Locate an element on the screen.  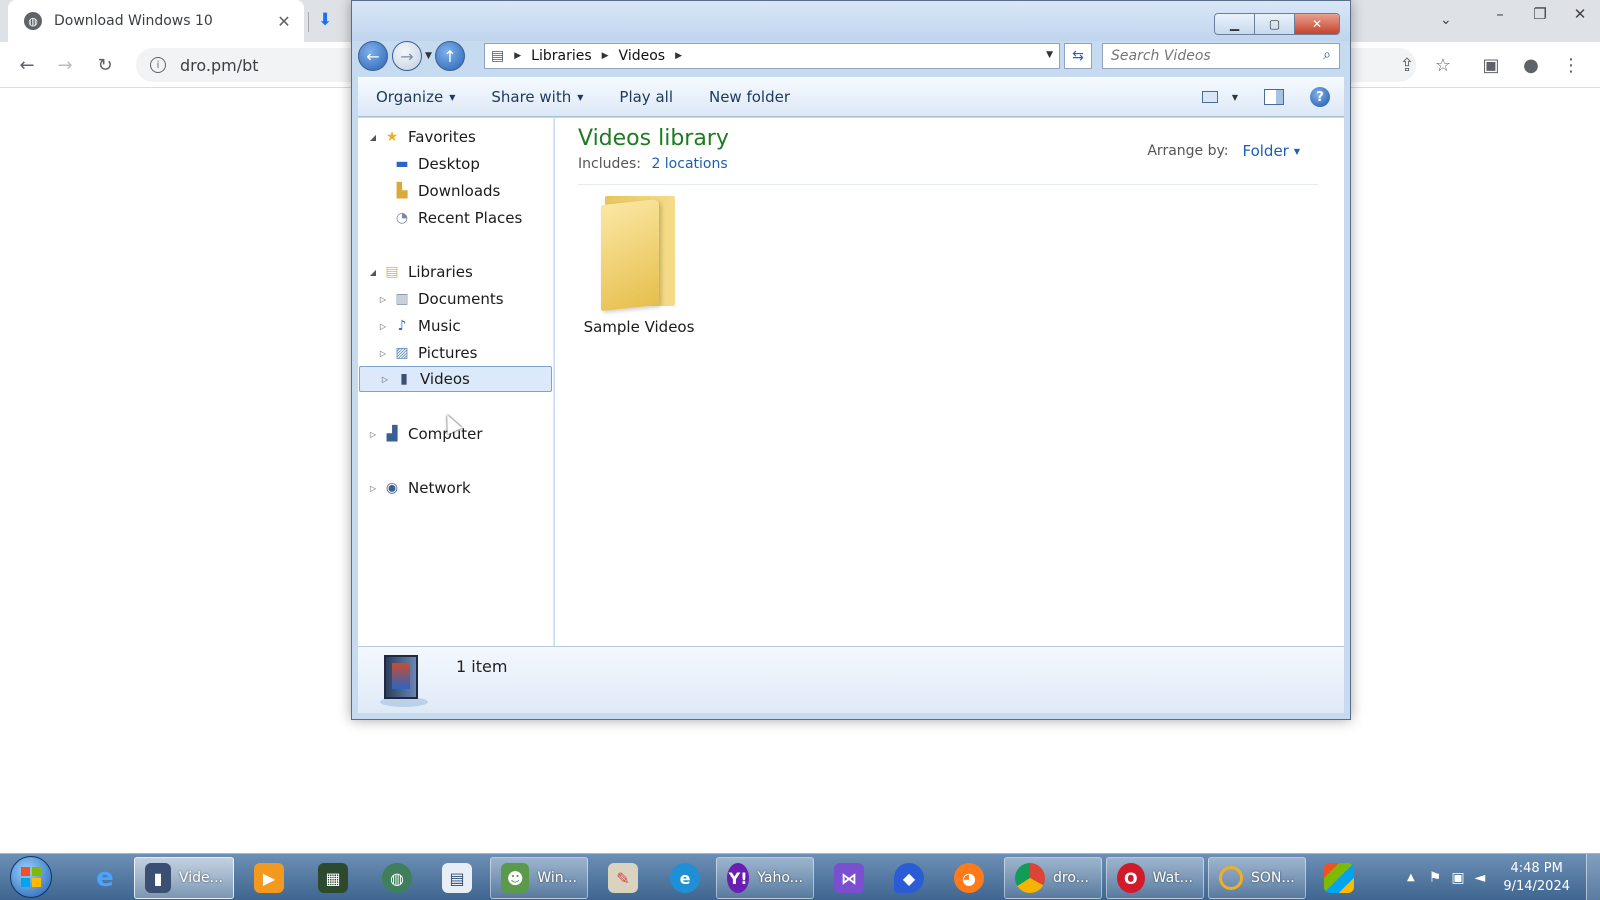
view-controls: ▼ ? is located at coordinates (1272, 97).